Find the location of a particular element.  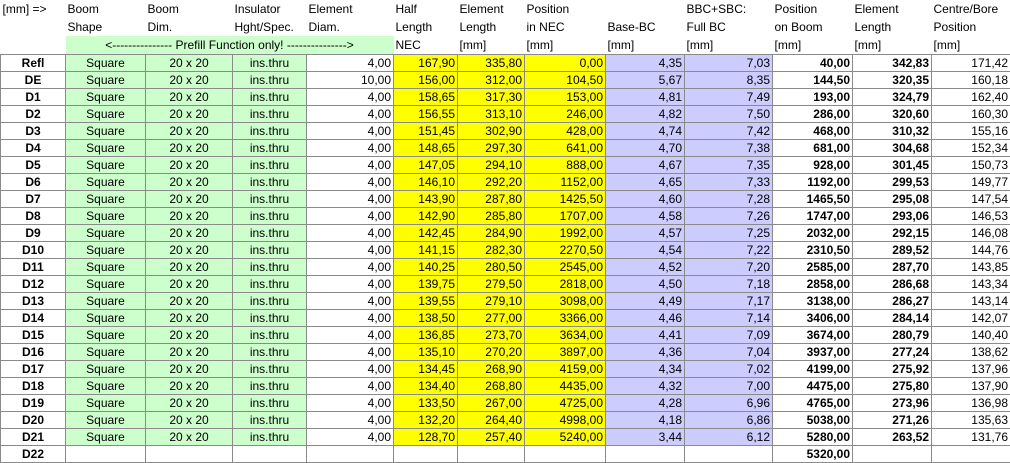

cell-full-bc: 7,18 is located at coordinates (729, 284).